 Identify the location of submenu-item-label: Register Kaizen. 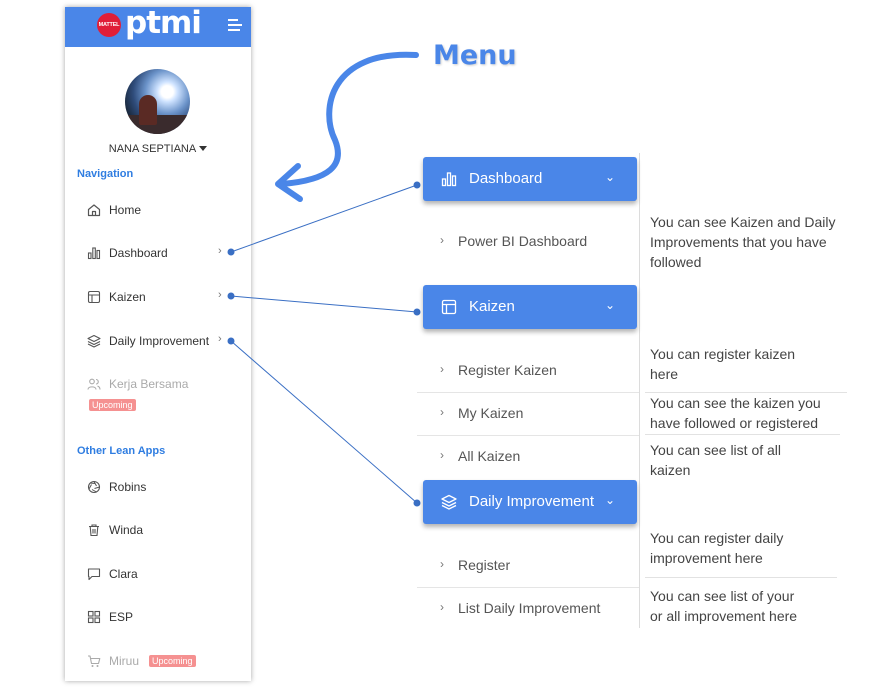
(507, 370).